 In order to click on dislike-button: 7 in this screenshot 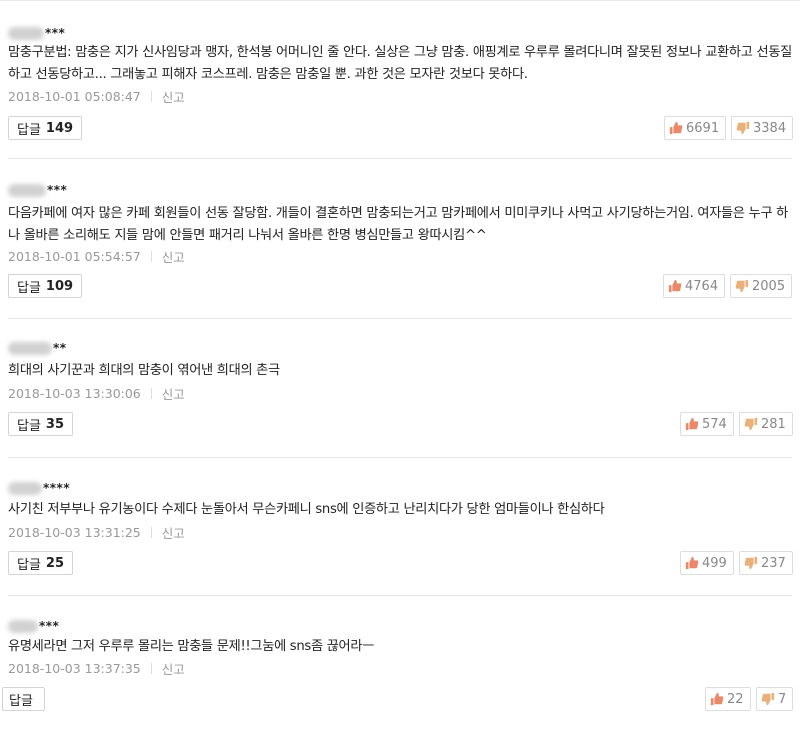, I will do `click(775, 699)`.